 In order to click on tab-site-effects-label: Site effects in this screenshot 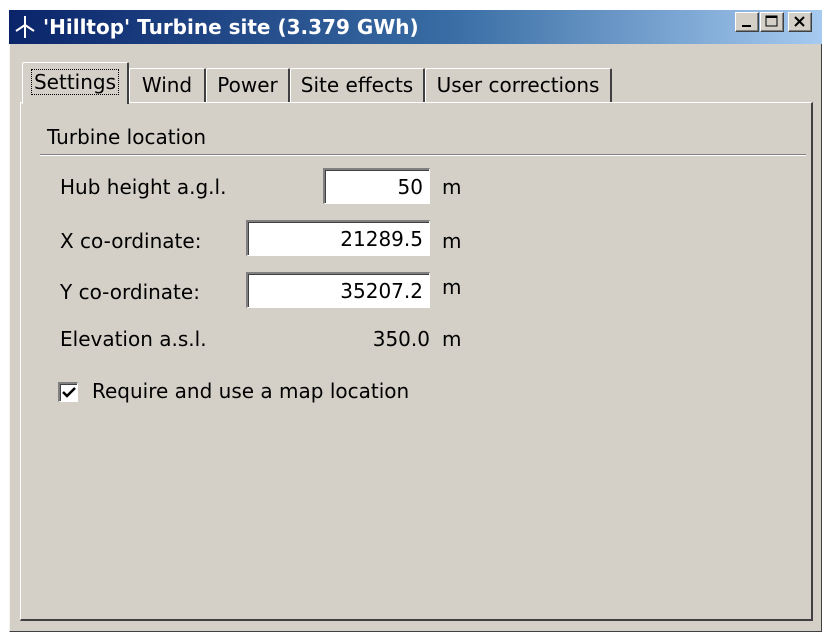, I will do `click(357, 85)`.